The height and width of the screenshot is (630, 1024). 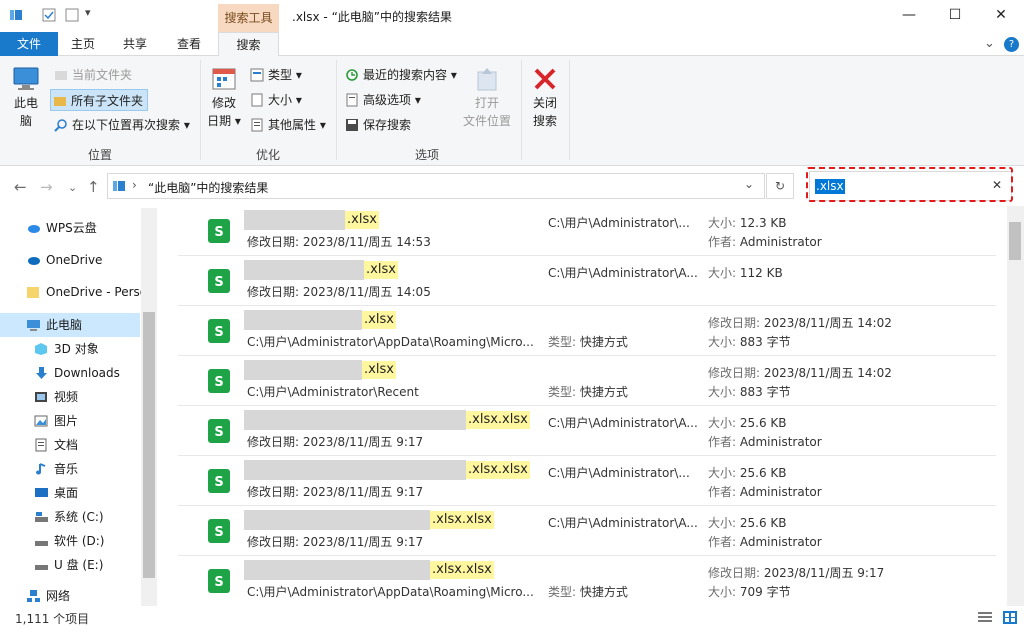 I want to click on properties-icon, so click(x=49, y=15).